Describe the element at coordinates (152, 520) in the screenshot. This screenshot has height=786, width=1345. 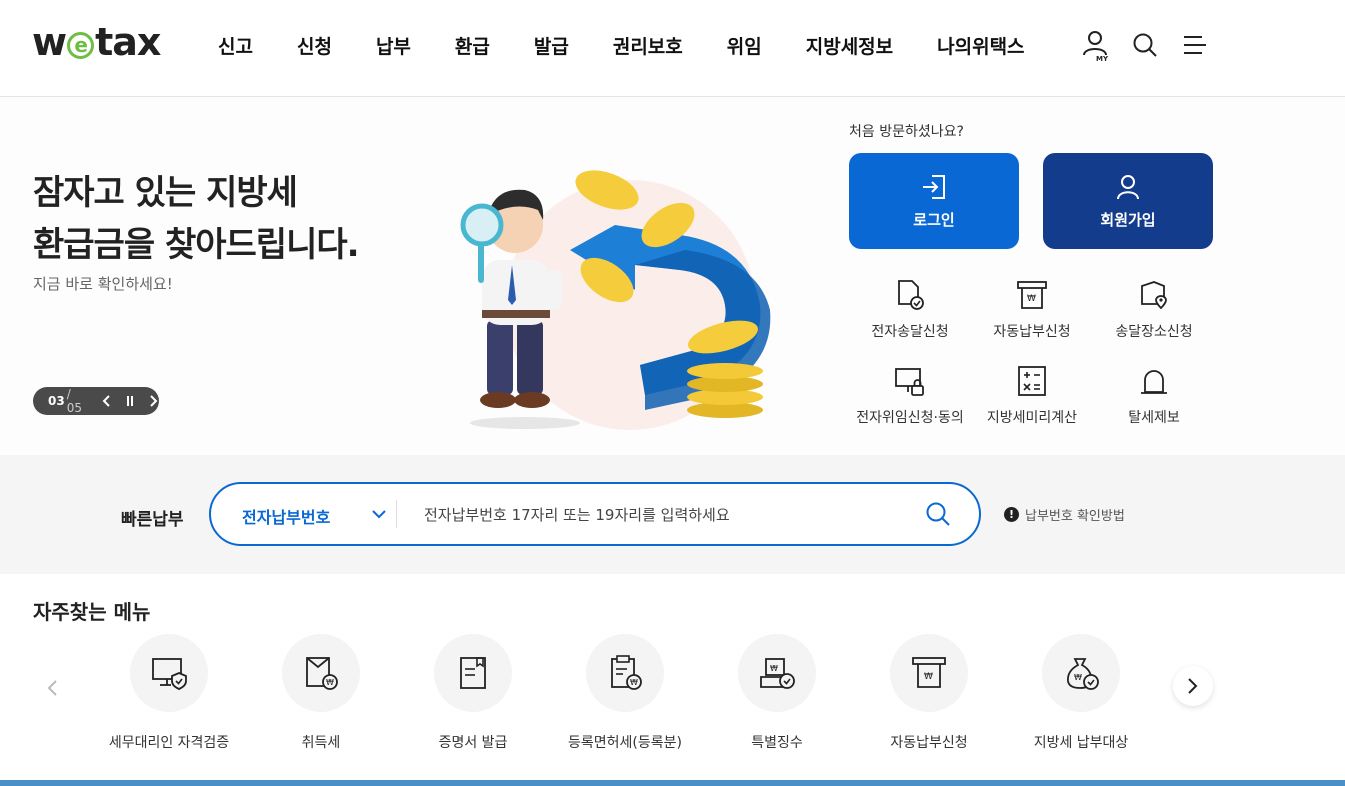
I see `fast-pay-label: 빠른납부` at that location.